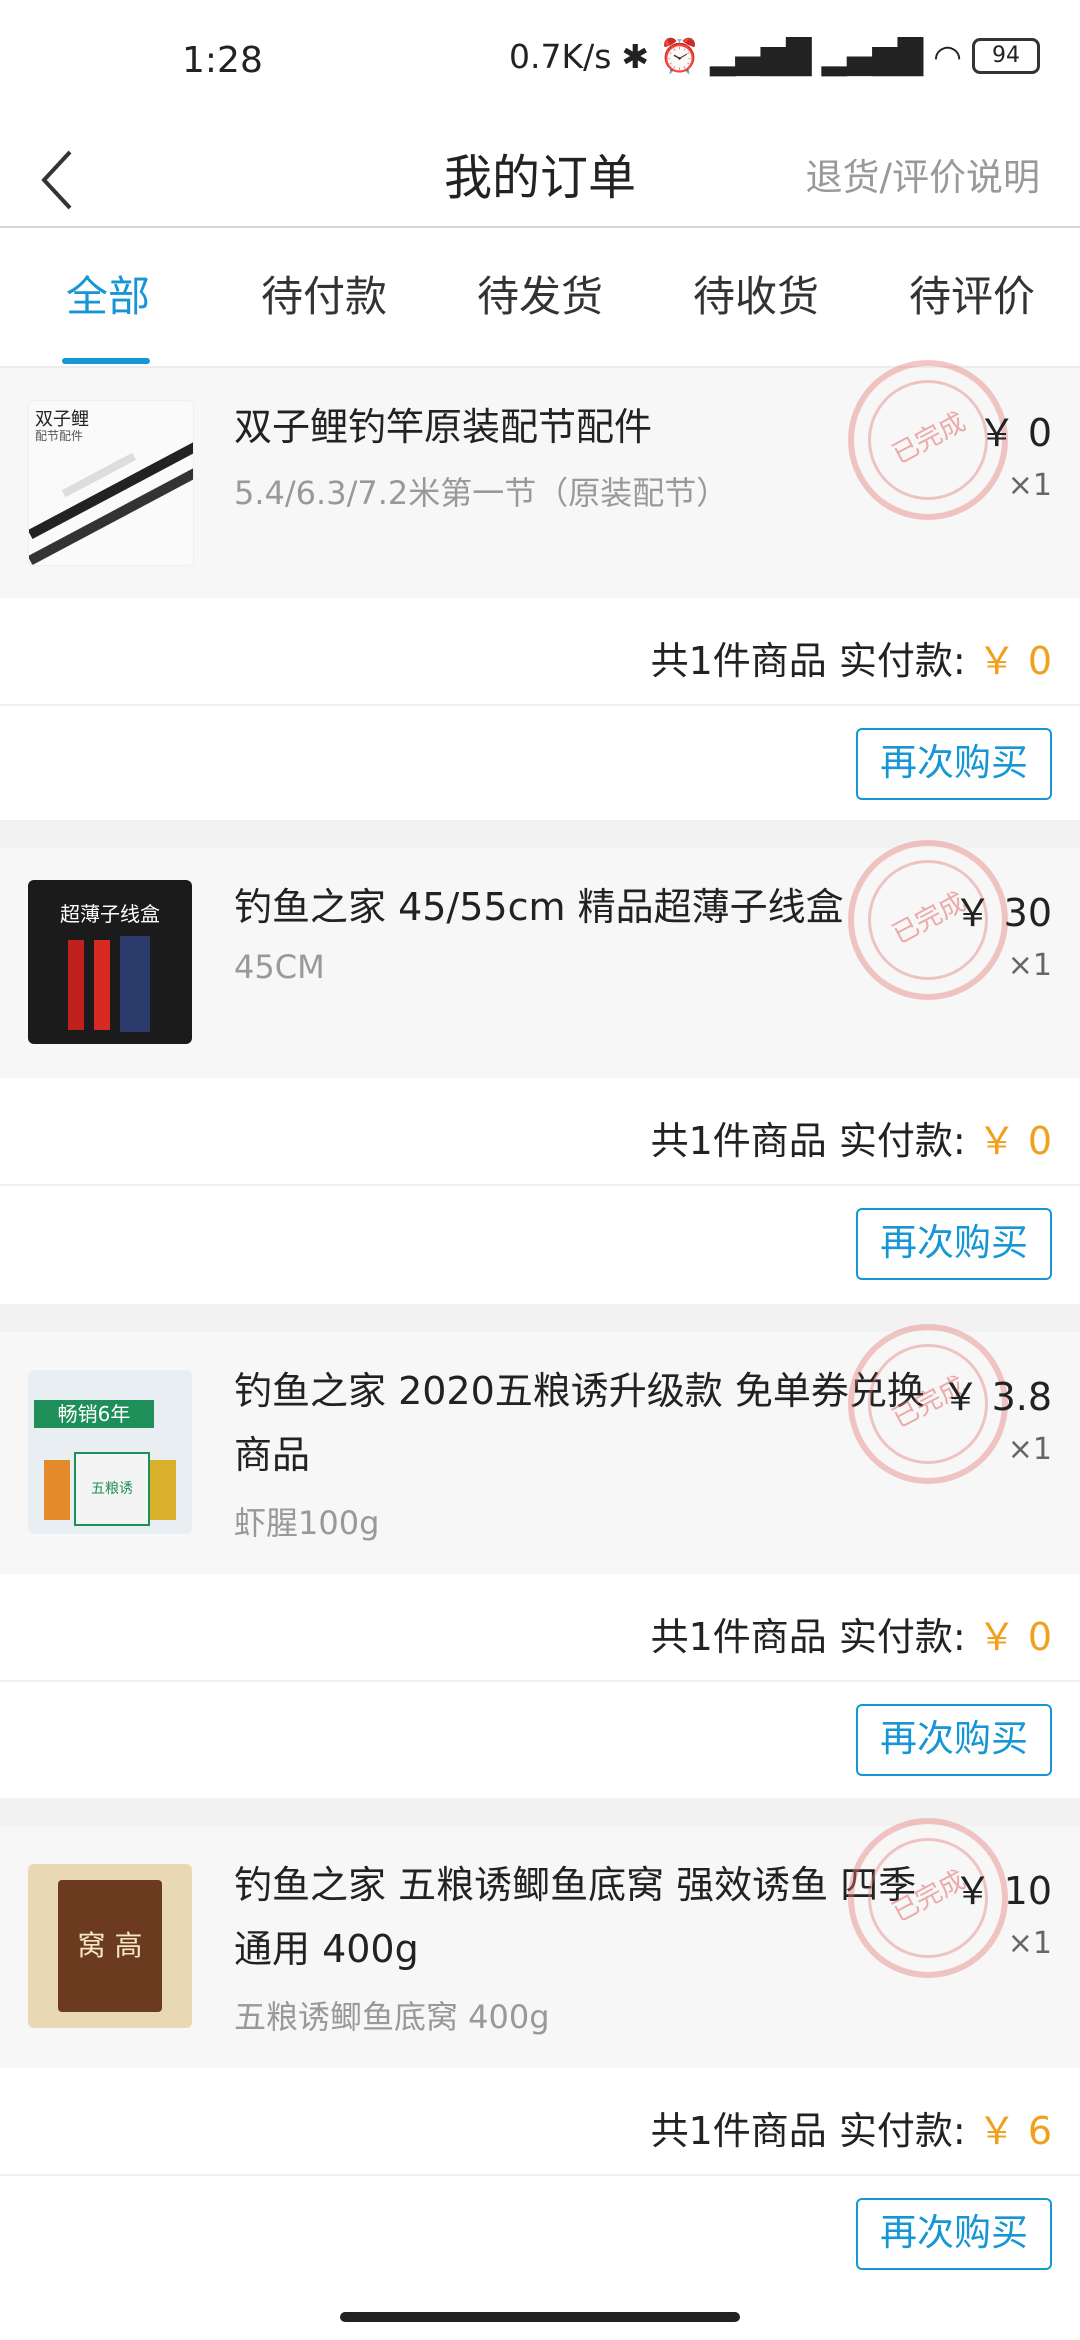  What do you see at coordinates (972, 297) in the screenshot?
I see `tab-pending-review: 待评价` at bounding box center [972, 297].